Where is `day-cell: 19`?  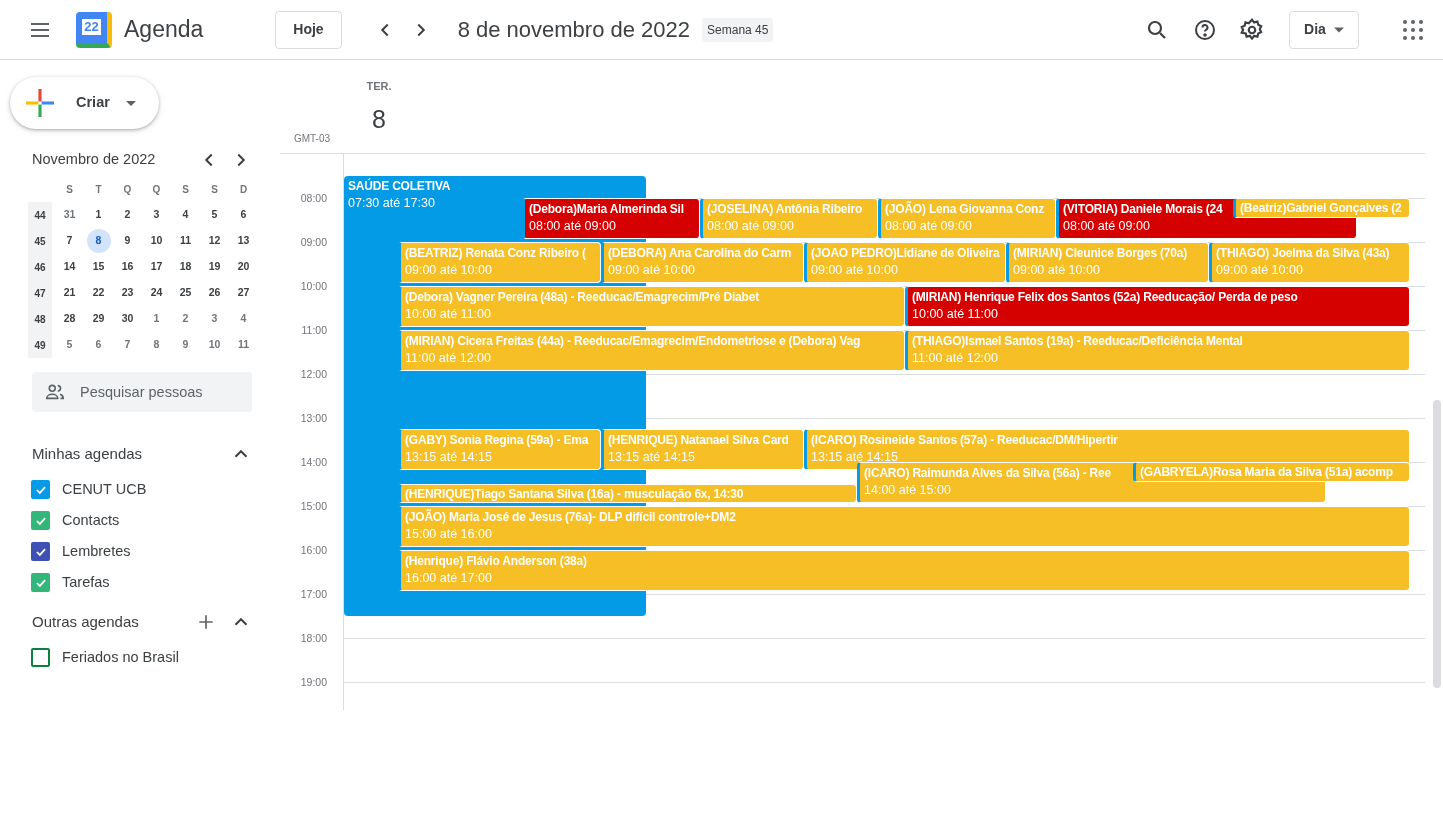
day-cell: 19 is located at coordinates (214, 267).